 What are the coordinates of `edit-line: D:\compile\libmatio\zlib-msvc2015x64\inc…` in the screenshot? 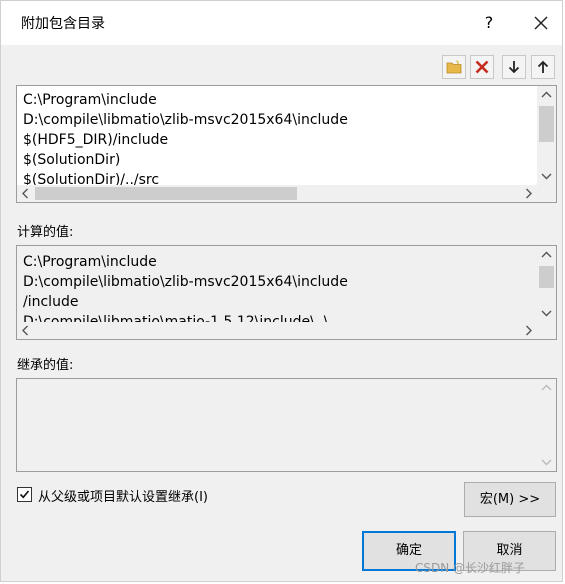 It's located at (185, 120).